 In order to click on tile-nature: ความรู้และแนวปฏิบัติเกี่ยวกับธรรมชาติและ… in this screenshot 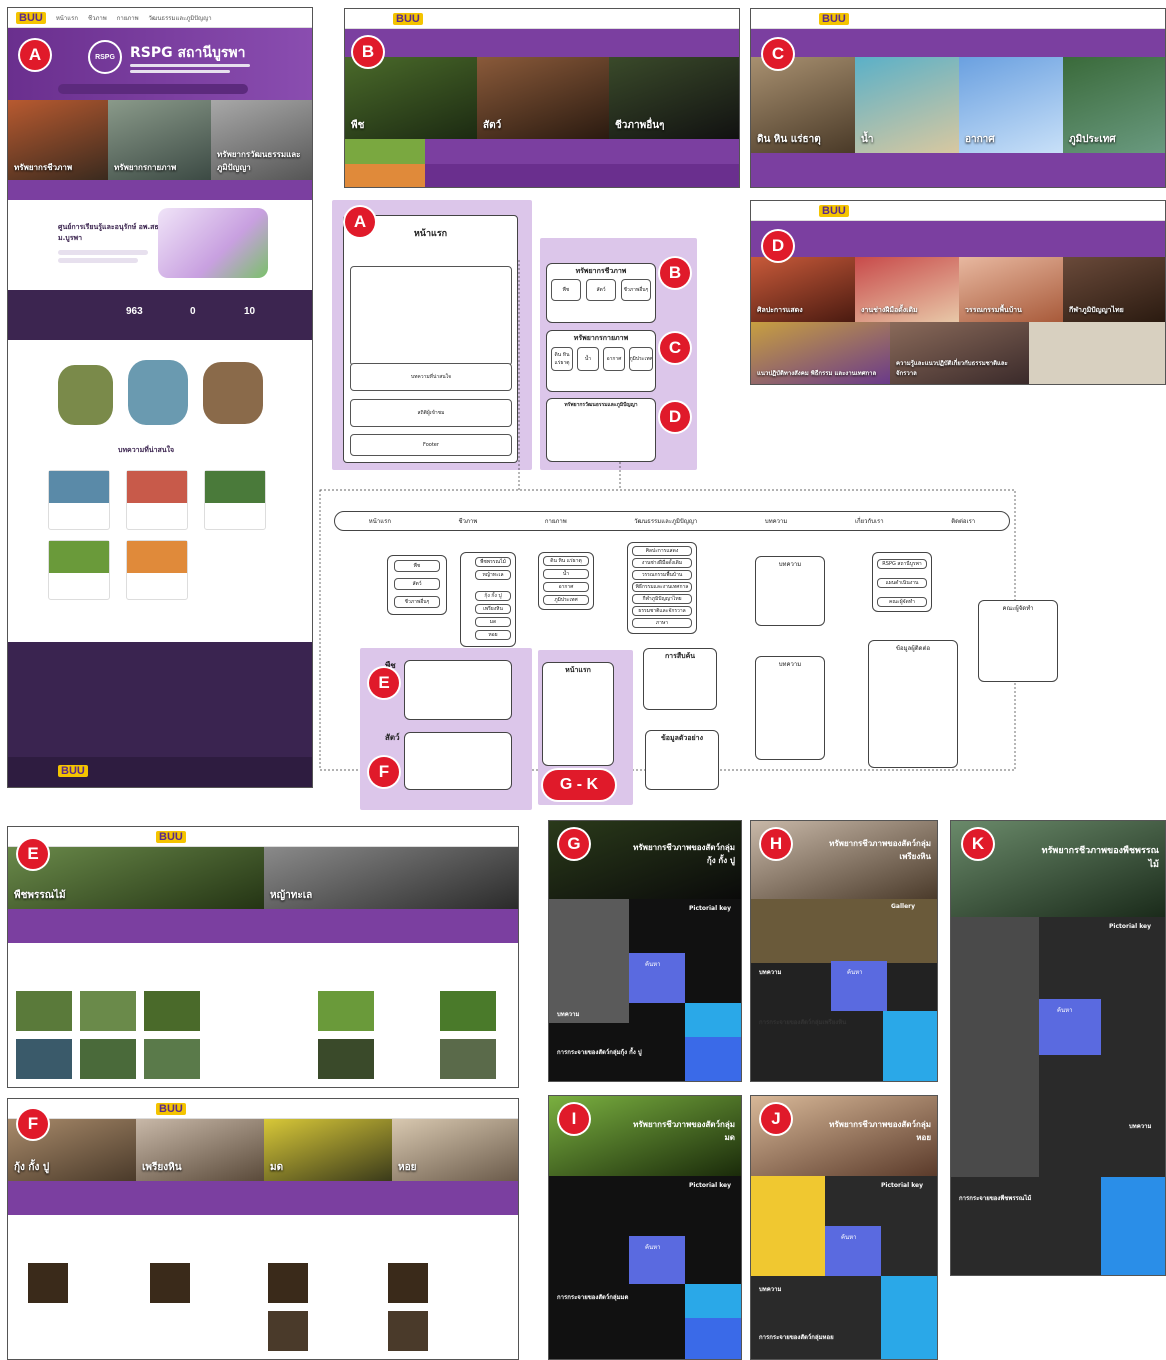, I will do `click(959, 353)`.